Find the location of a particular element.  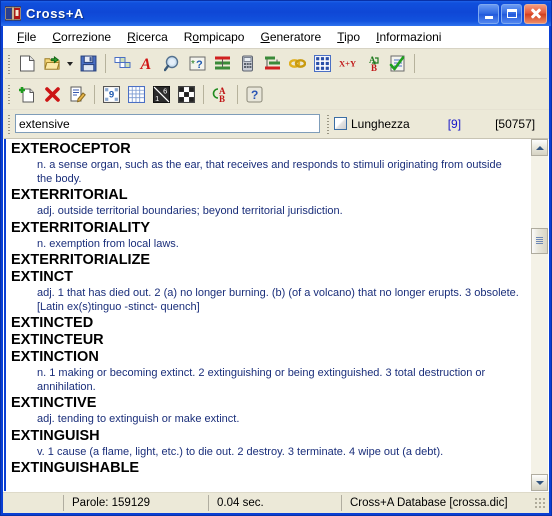

menu-tipo: Tipo is located at coordinates (348, 37).